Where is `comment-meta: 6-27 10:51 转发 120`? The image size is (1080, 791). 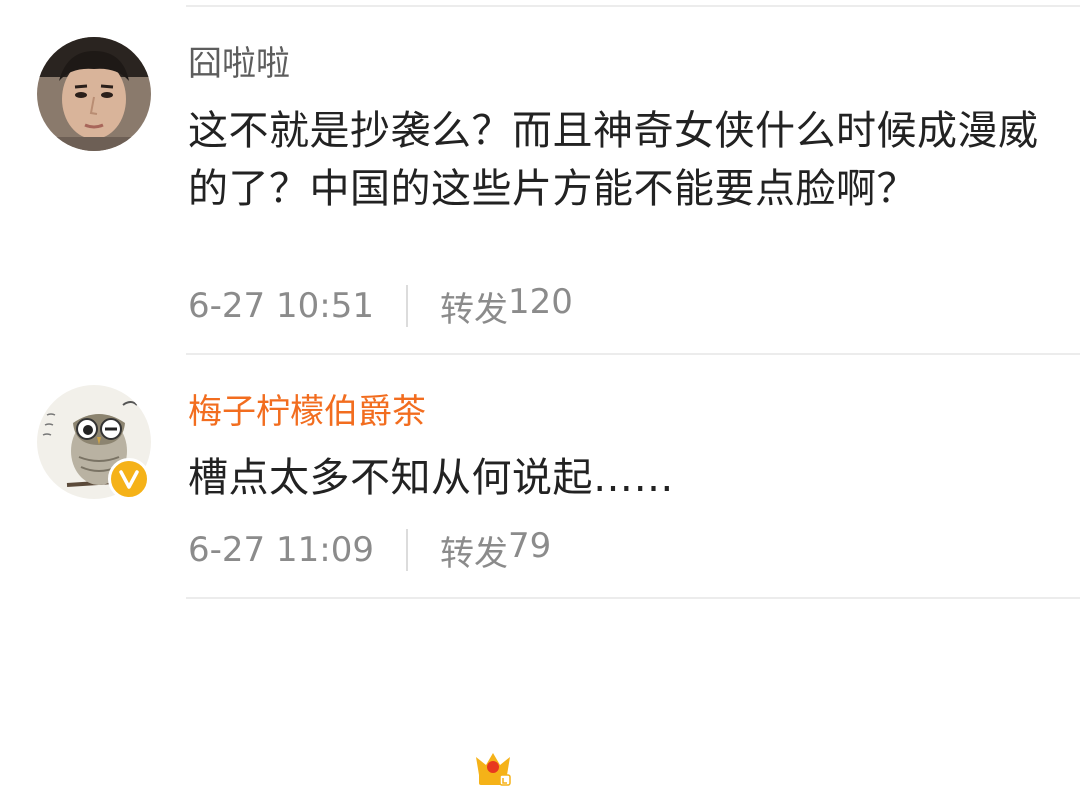 comment-meta: 6-27 10:51 转发 120 is located at coordinates (380, 306).